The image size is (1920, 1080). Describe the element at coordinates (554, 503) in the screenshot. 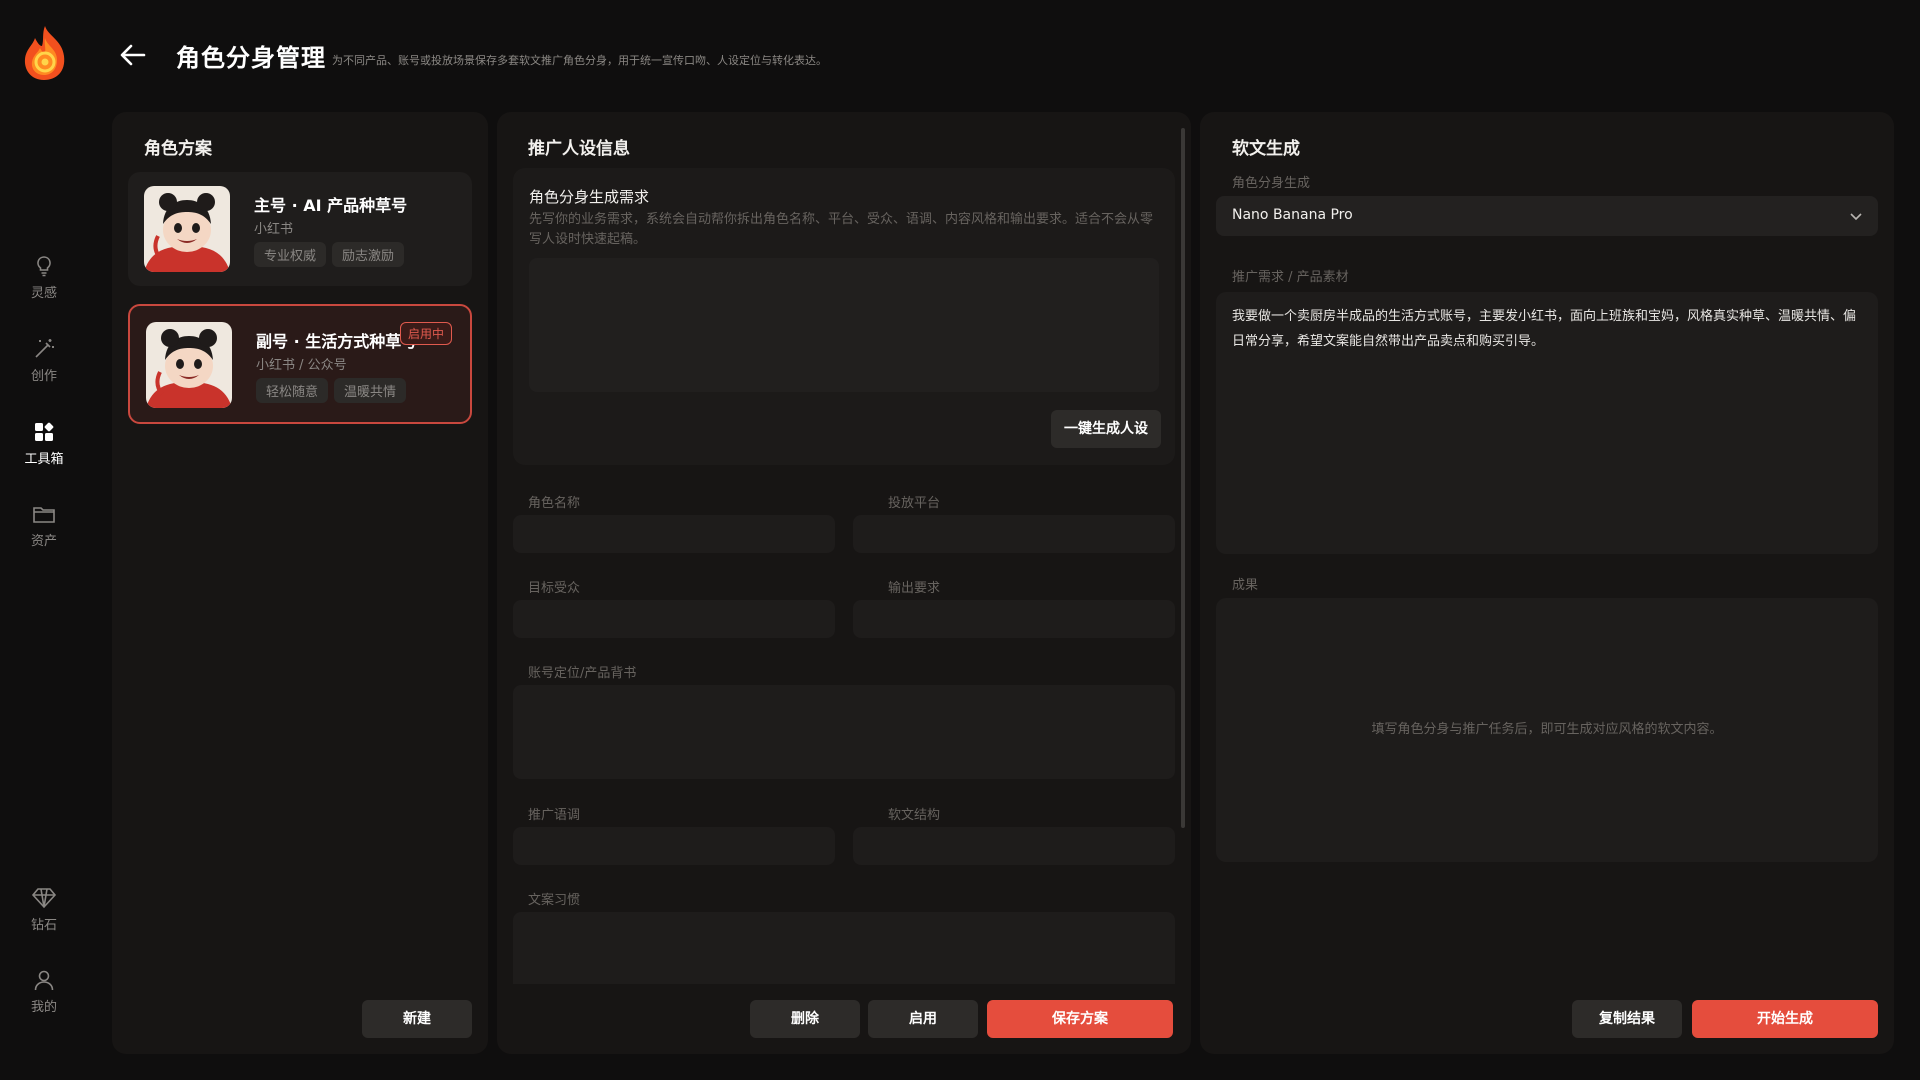

I see `role-name-label: 角色名称` at that location.